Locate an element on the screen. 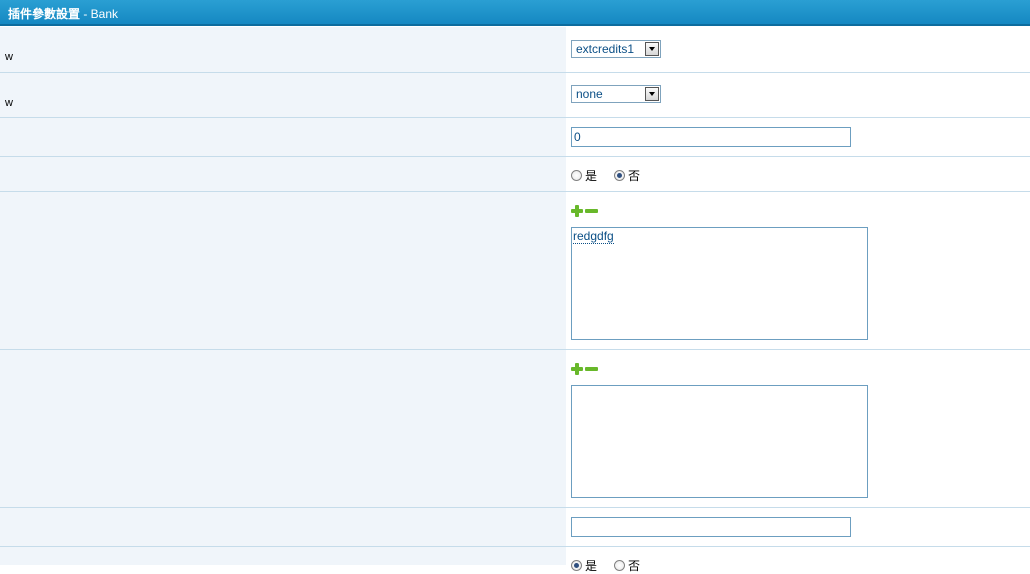 Image resolution: width=1030 pixels, height=574 pixels. setting-row-8: 是 否 is located at coordinates (515, 560).